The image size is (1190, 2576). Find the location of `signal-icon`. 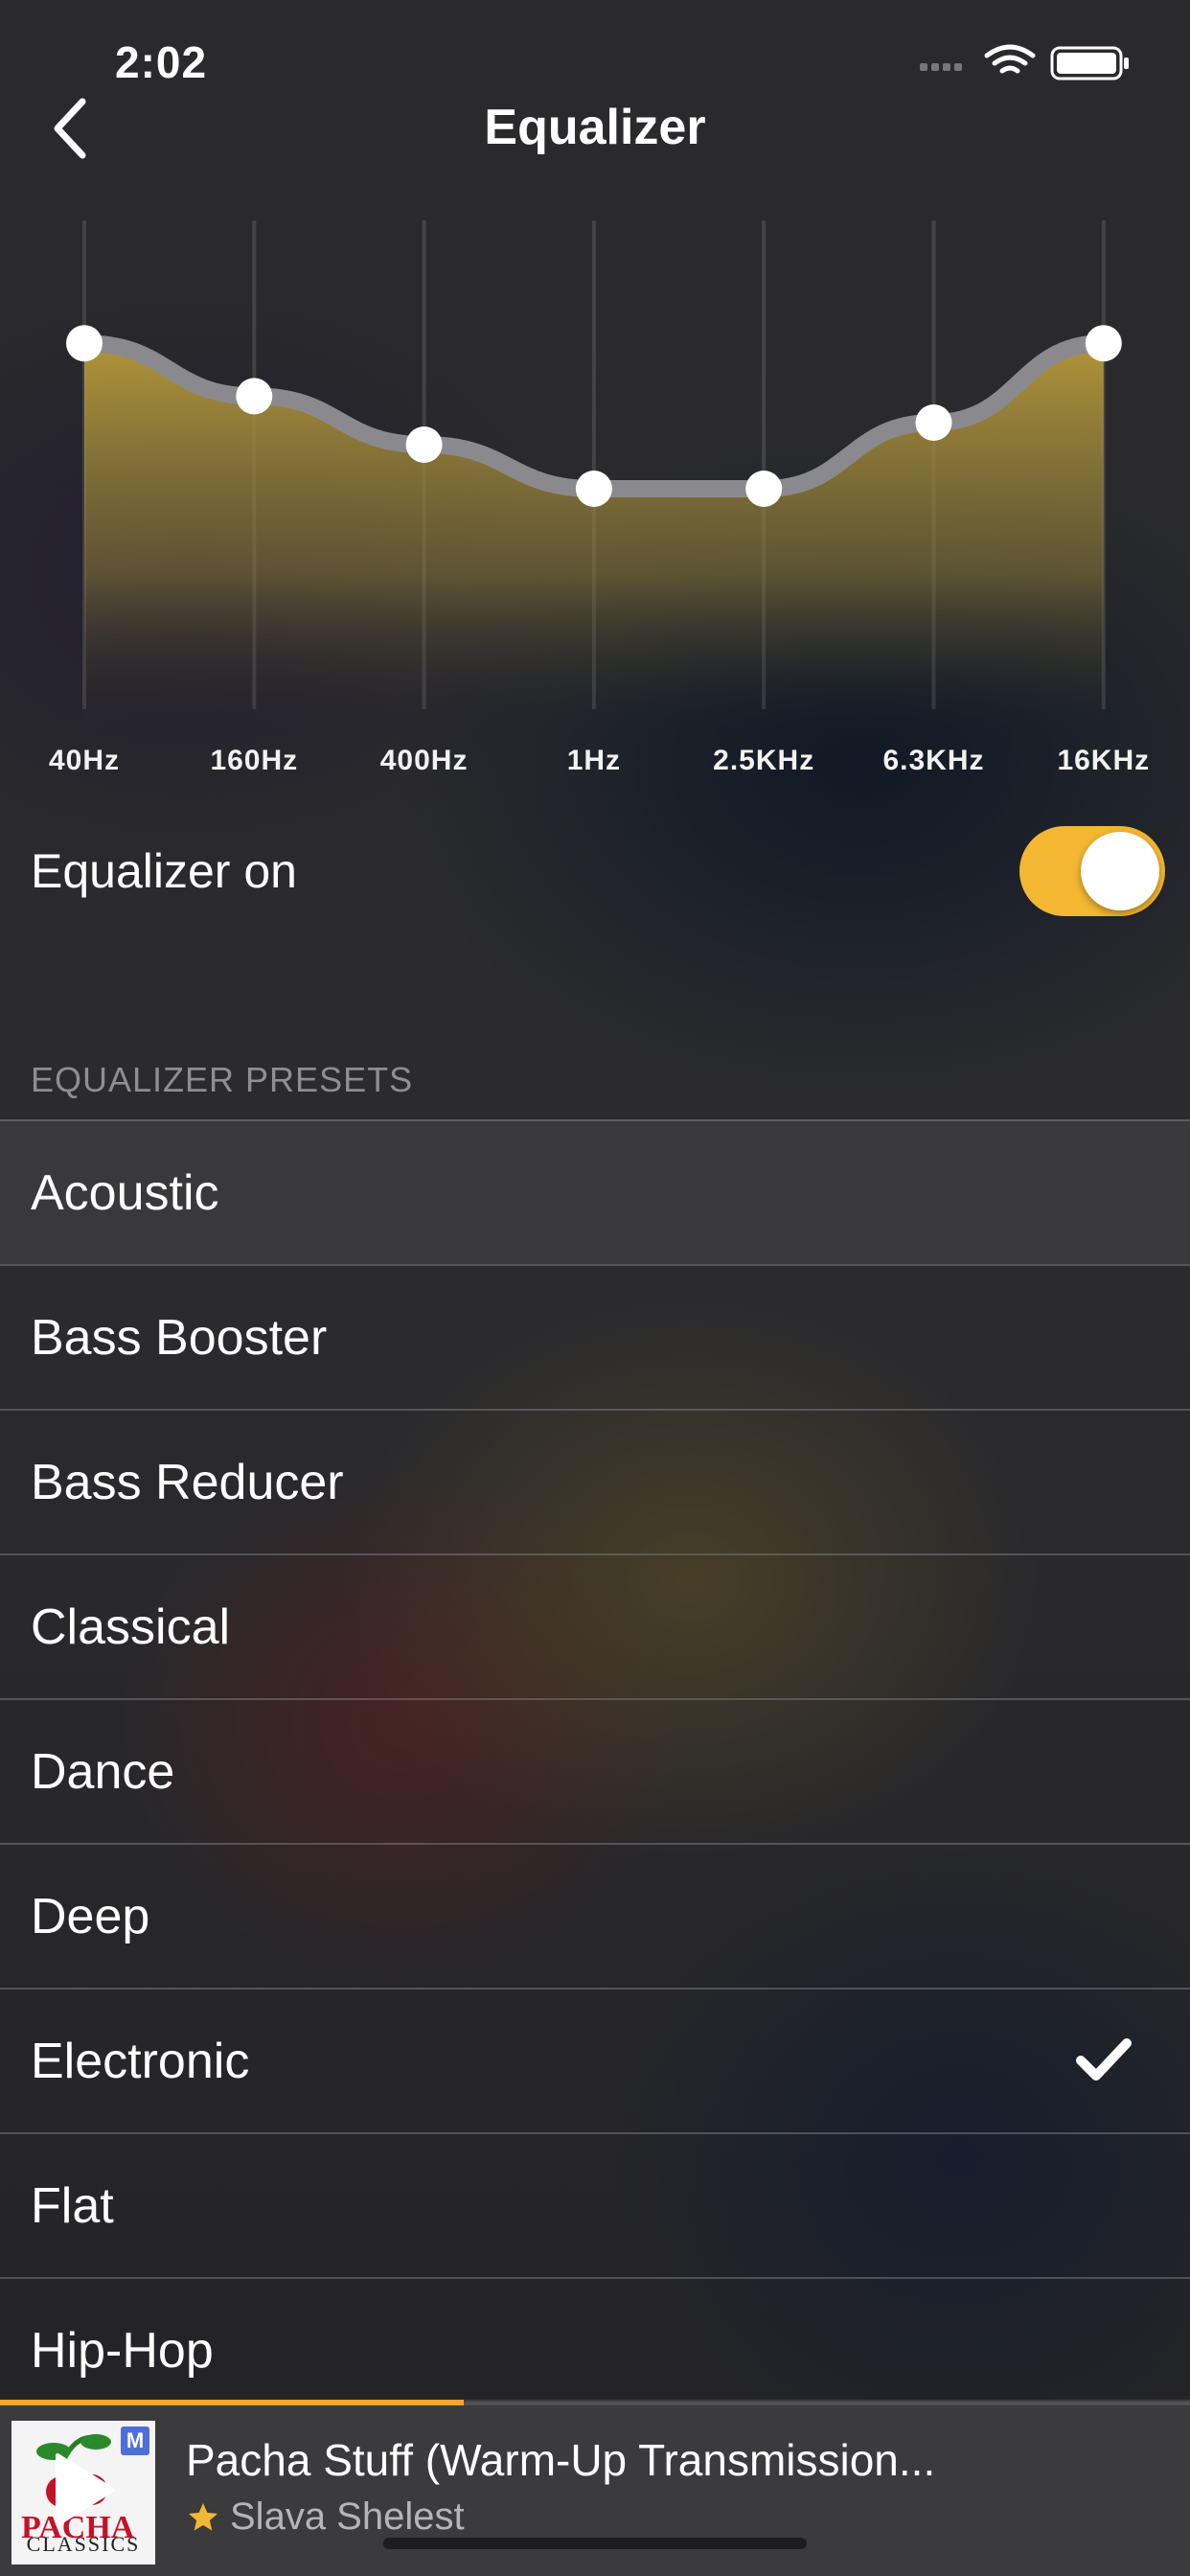

signal-icon is located at coordinates (941, 67).